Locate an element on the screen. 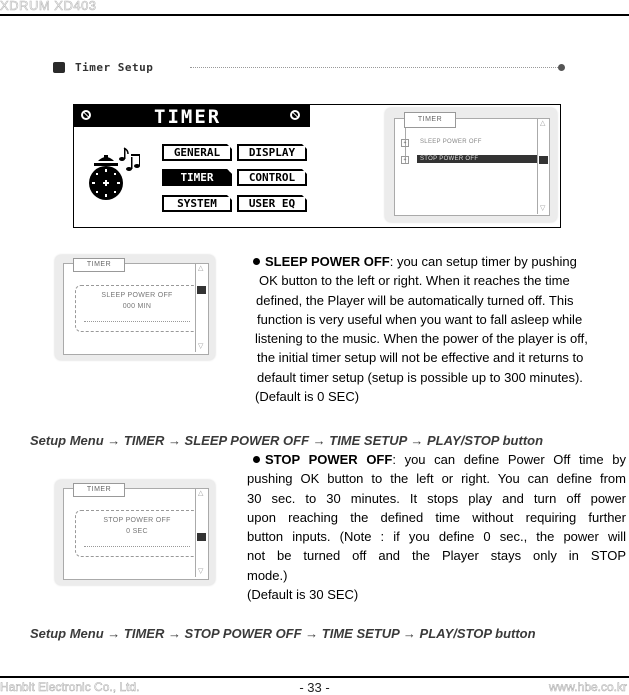  sleep-heading: SLEEP POWER OFF is located at coordinates (327, 261).